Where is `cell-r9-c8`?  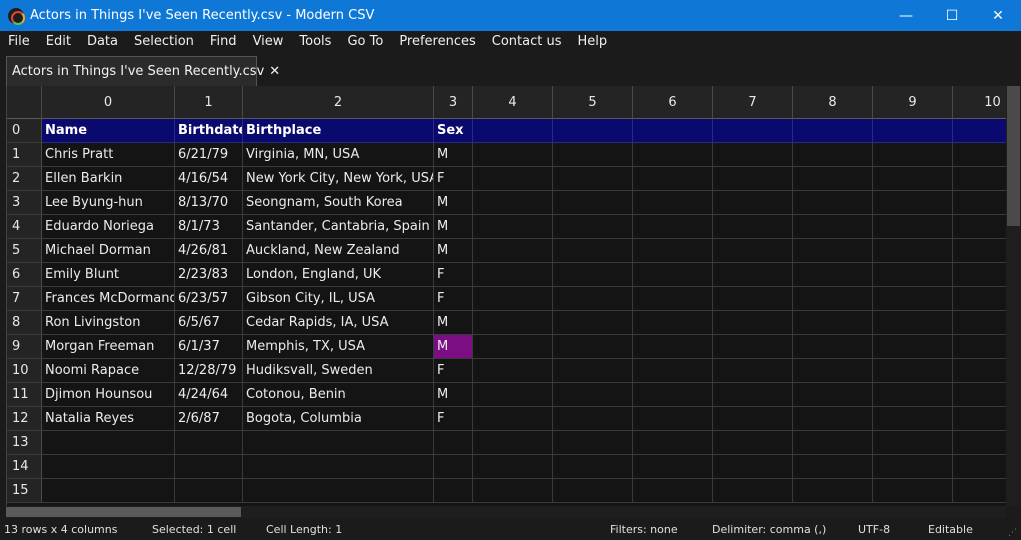
cell-r9-c8 is located at coordinates (833, 347).